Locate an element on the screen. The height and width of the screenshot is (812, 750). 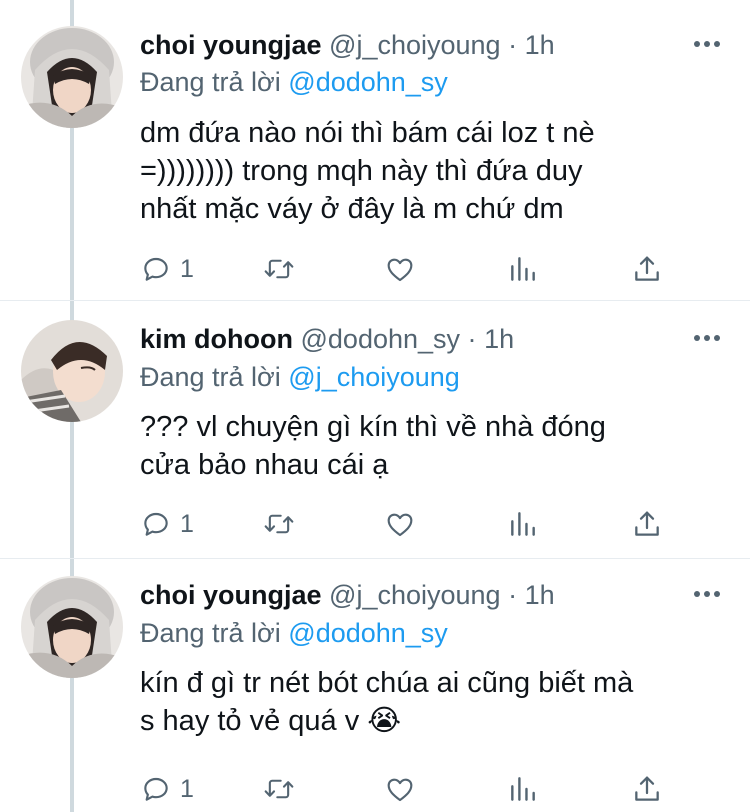
tweet-text-line: s hay tỏ vẻ quá v 😭 is located at coordinates (271, 721).